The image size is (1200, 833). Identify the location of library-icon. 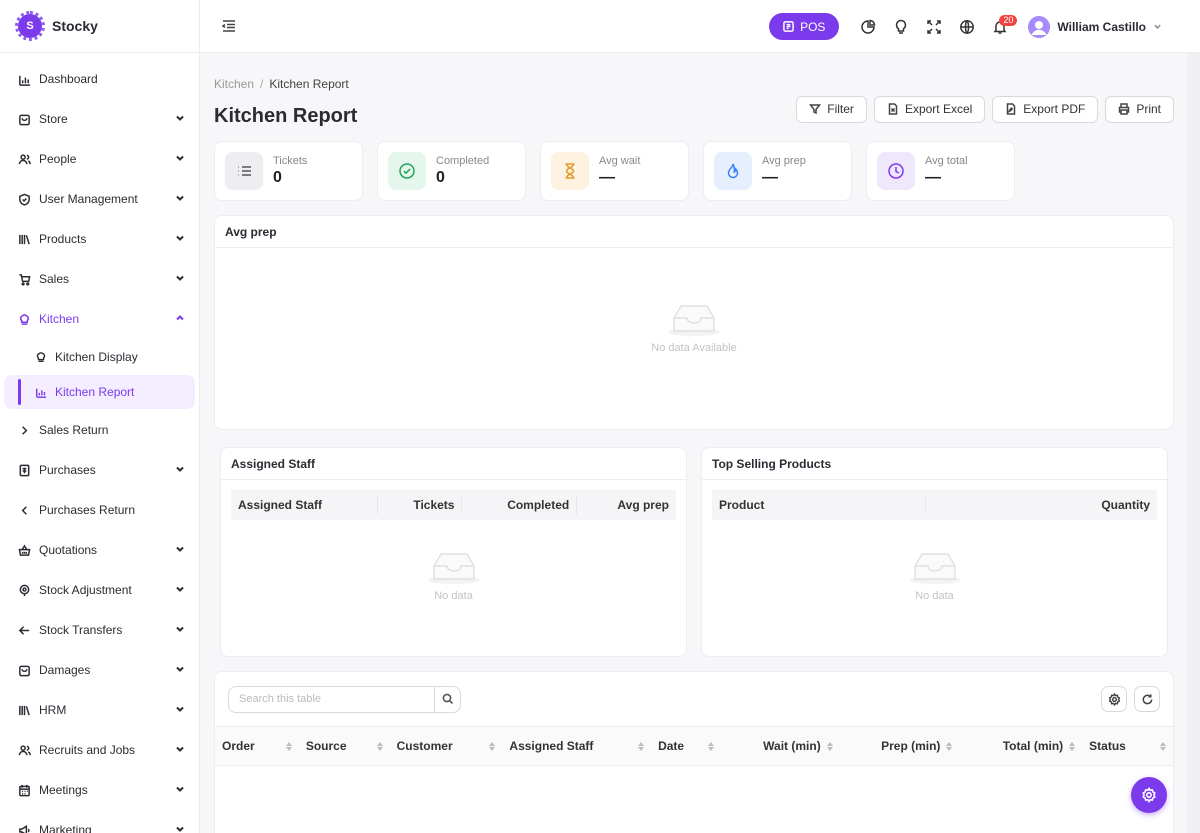
(24, 710).